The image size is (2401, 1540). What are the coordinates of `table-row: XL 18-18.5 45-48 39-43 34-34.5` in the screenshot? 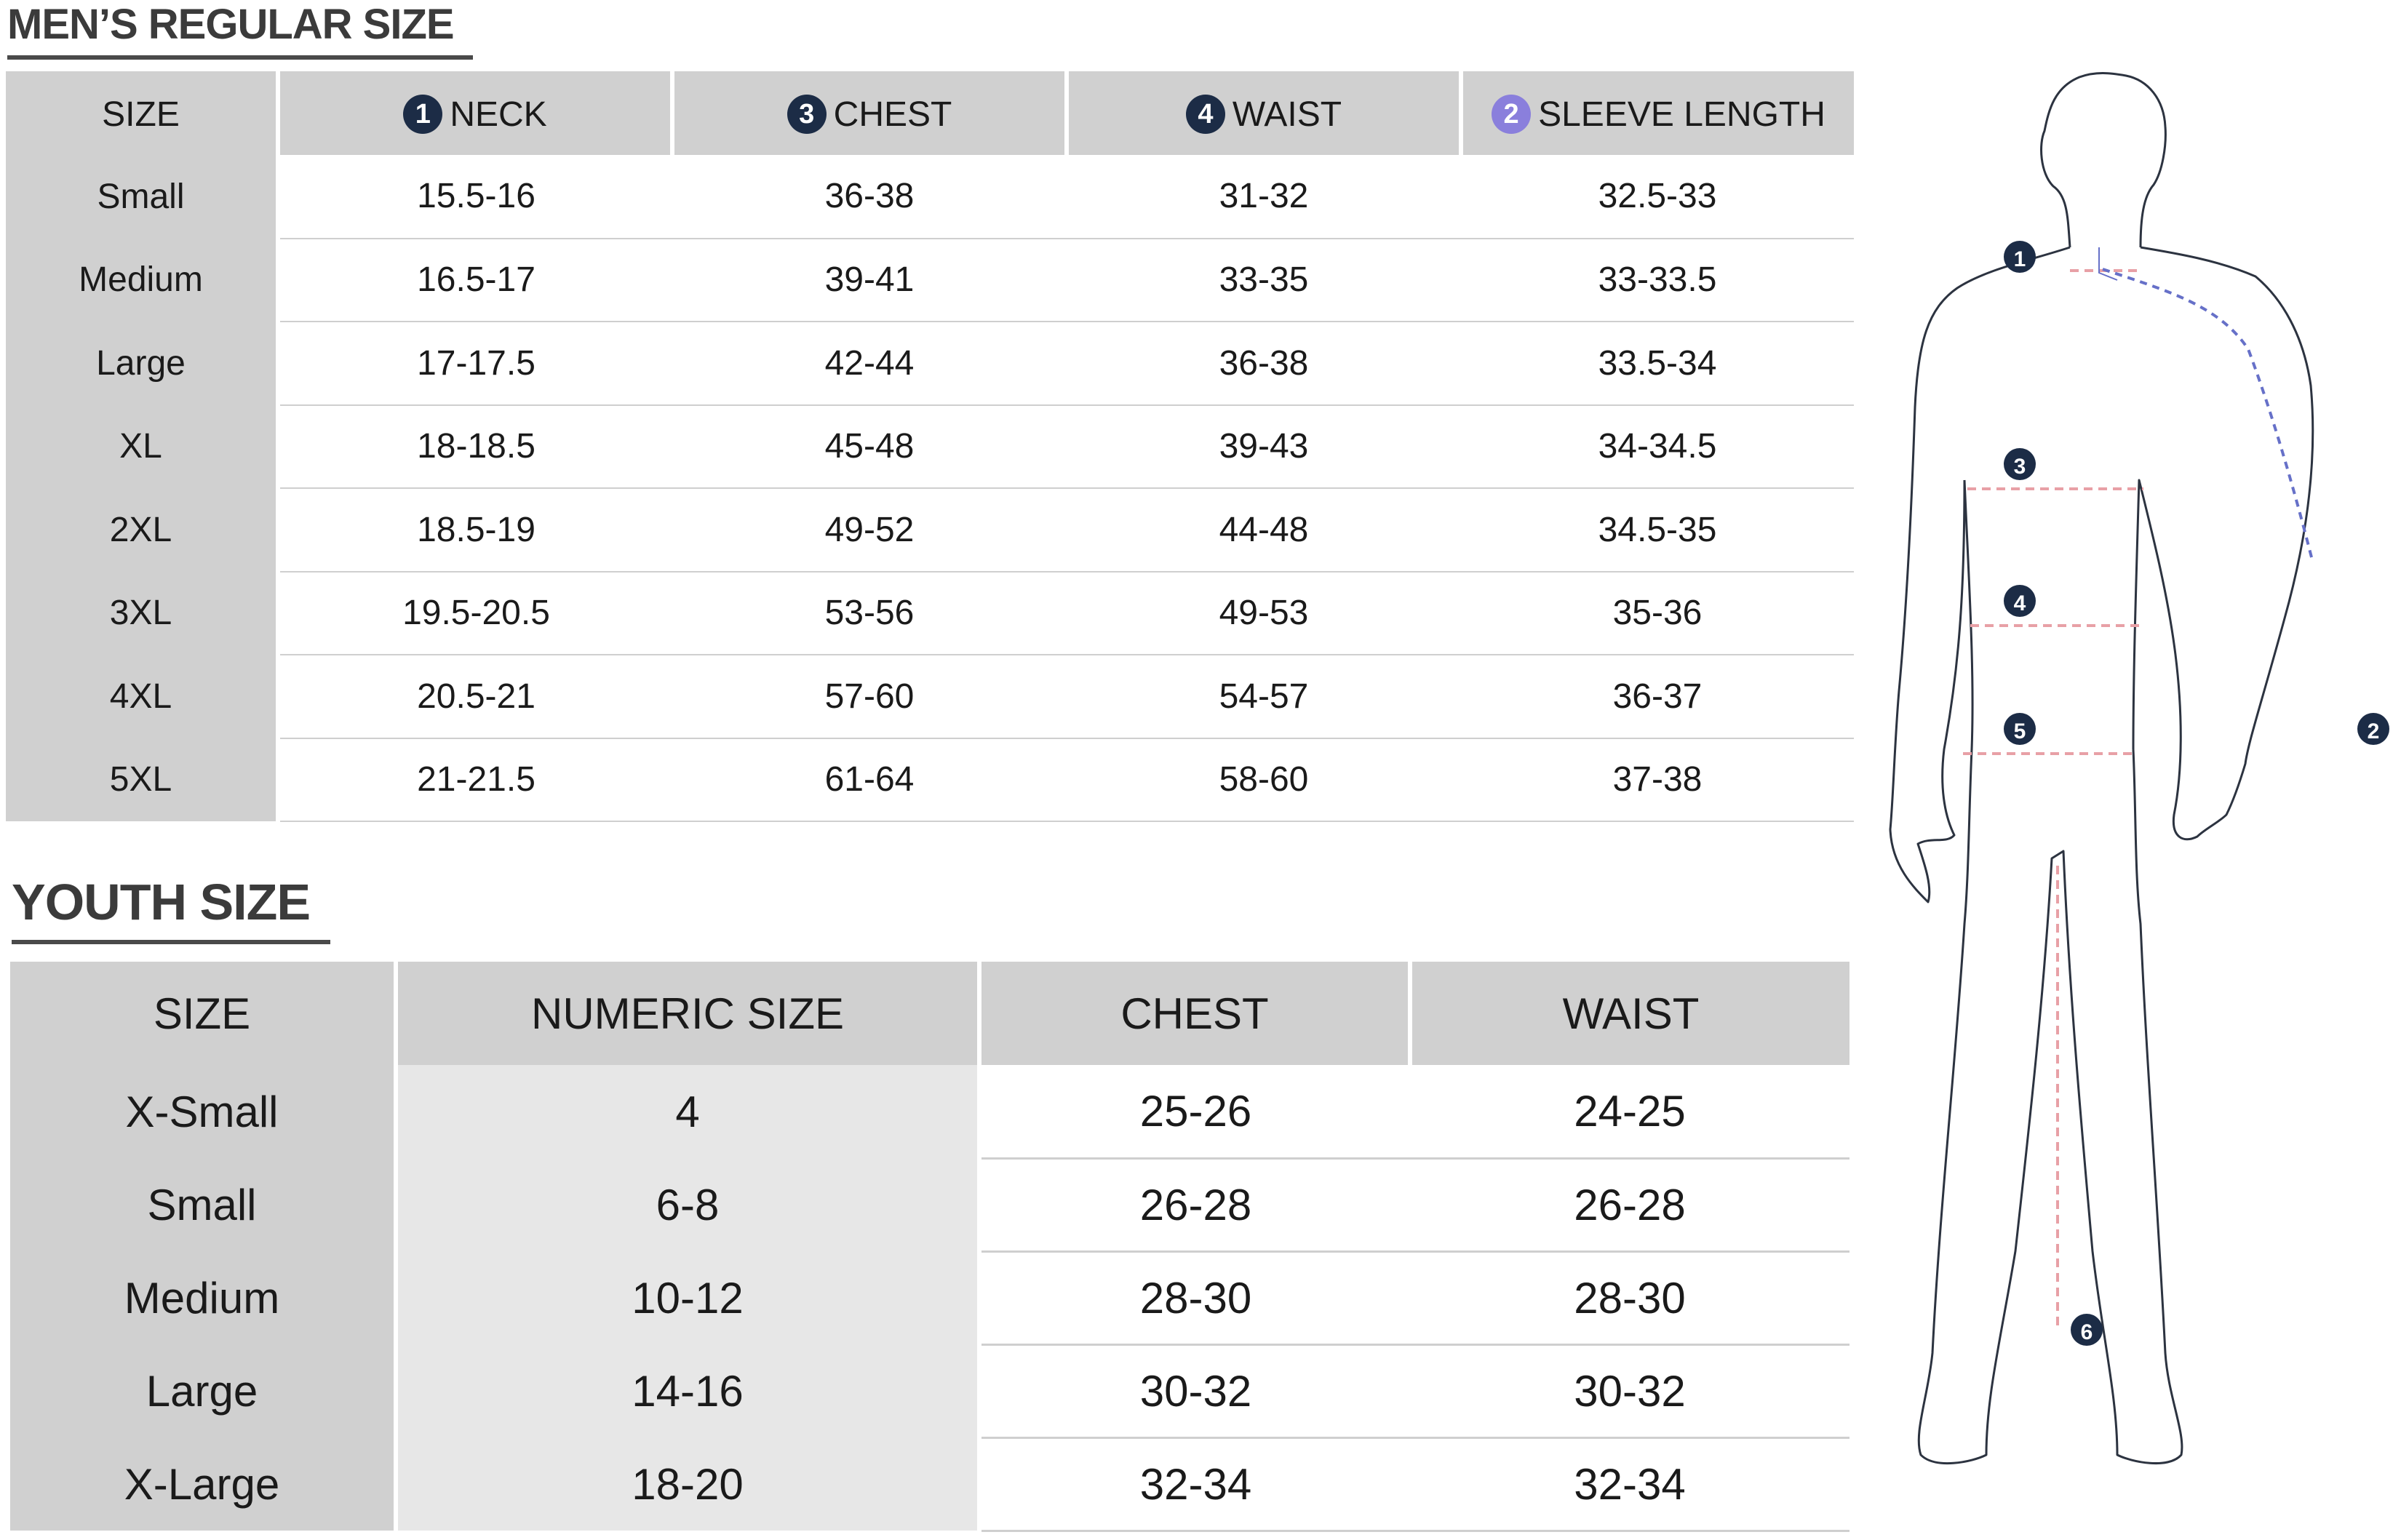 It's located at (930, 447).